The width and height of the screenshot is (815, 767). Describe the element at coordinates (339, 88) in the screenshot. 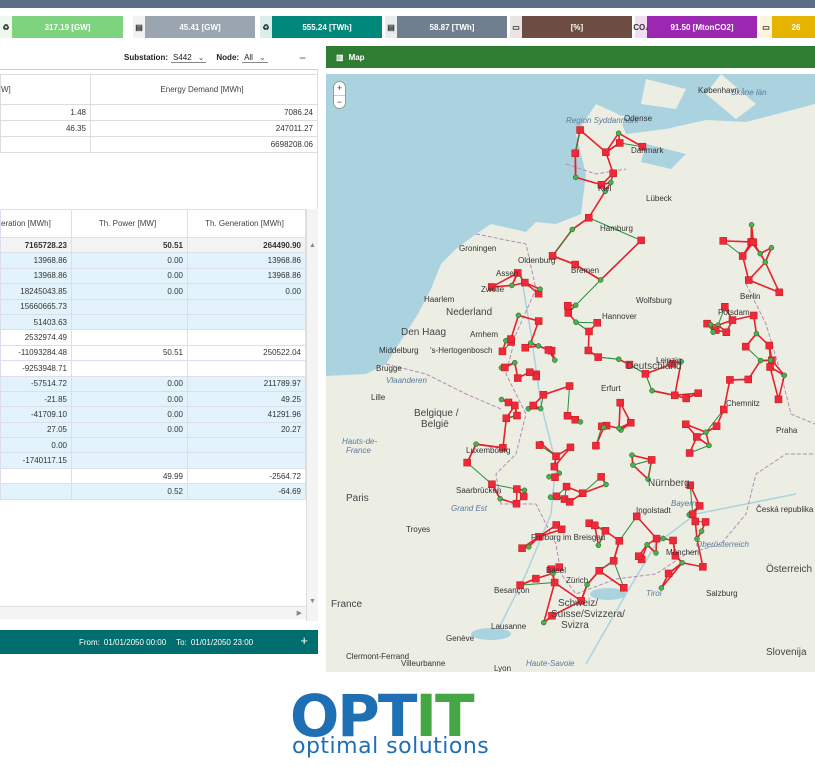

I see `zoom-in-button: +` at that location.